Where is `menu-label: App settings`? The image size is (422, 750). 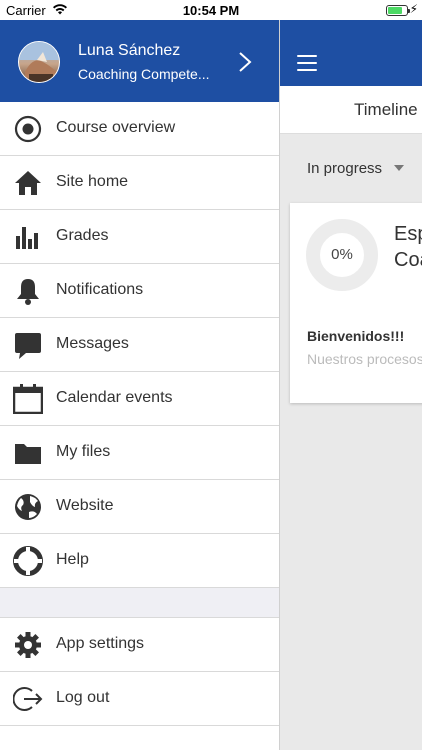
menu-label: App settings is located at coordinates (100, 643).